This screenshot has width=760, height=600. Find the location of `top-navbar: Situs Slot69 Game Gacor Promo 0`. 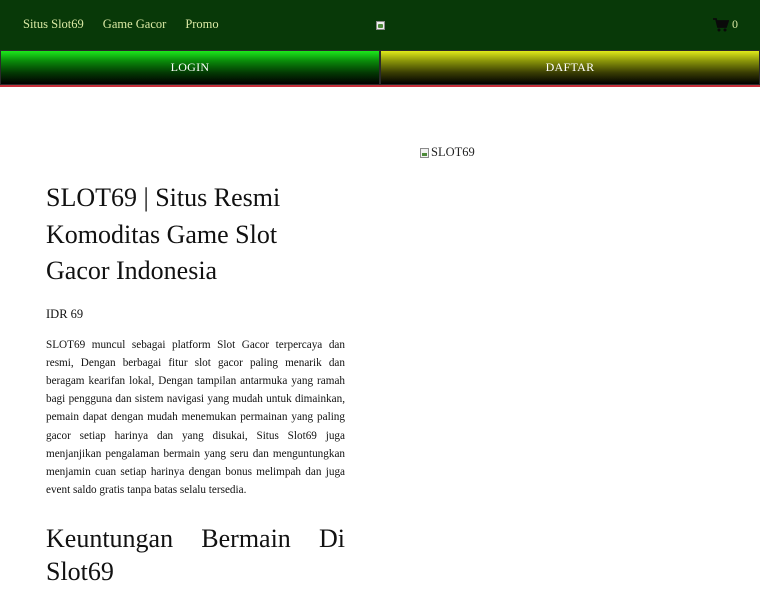

top-navbar: Situs Slot69 Game Gacor Promo 0 is located at coordinates (380, 25).